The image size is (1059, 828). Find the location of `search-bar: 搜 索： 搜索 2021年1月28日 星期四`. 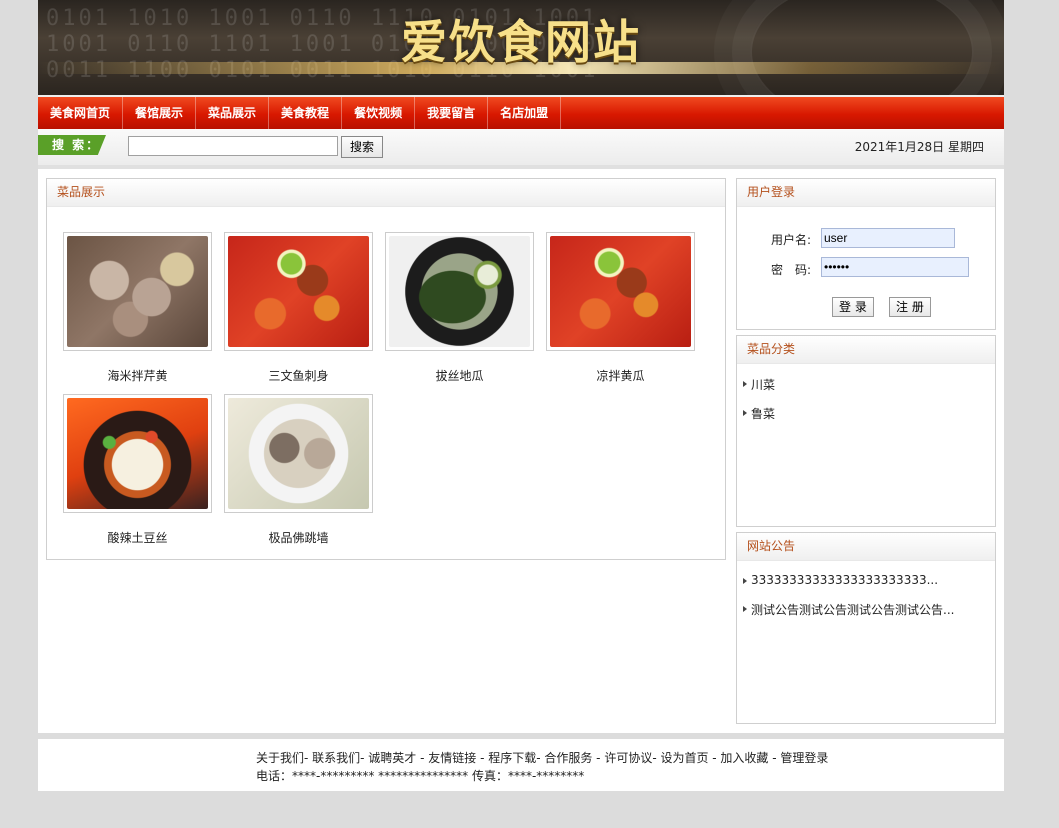

search-bar: 搜 索： 搜索 2021年1月28日 星期四 is located at coordinates (521, 149).